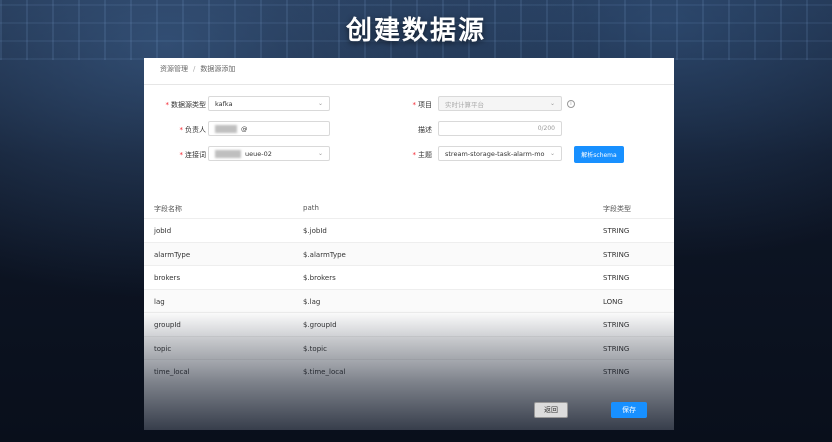  I want to click on table-row: time_local $.time_local STRING, so click(409, 371).